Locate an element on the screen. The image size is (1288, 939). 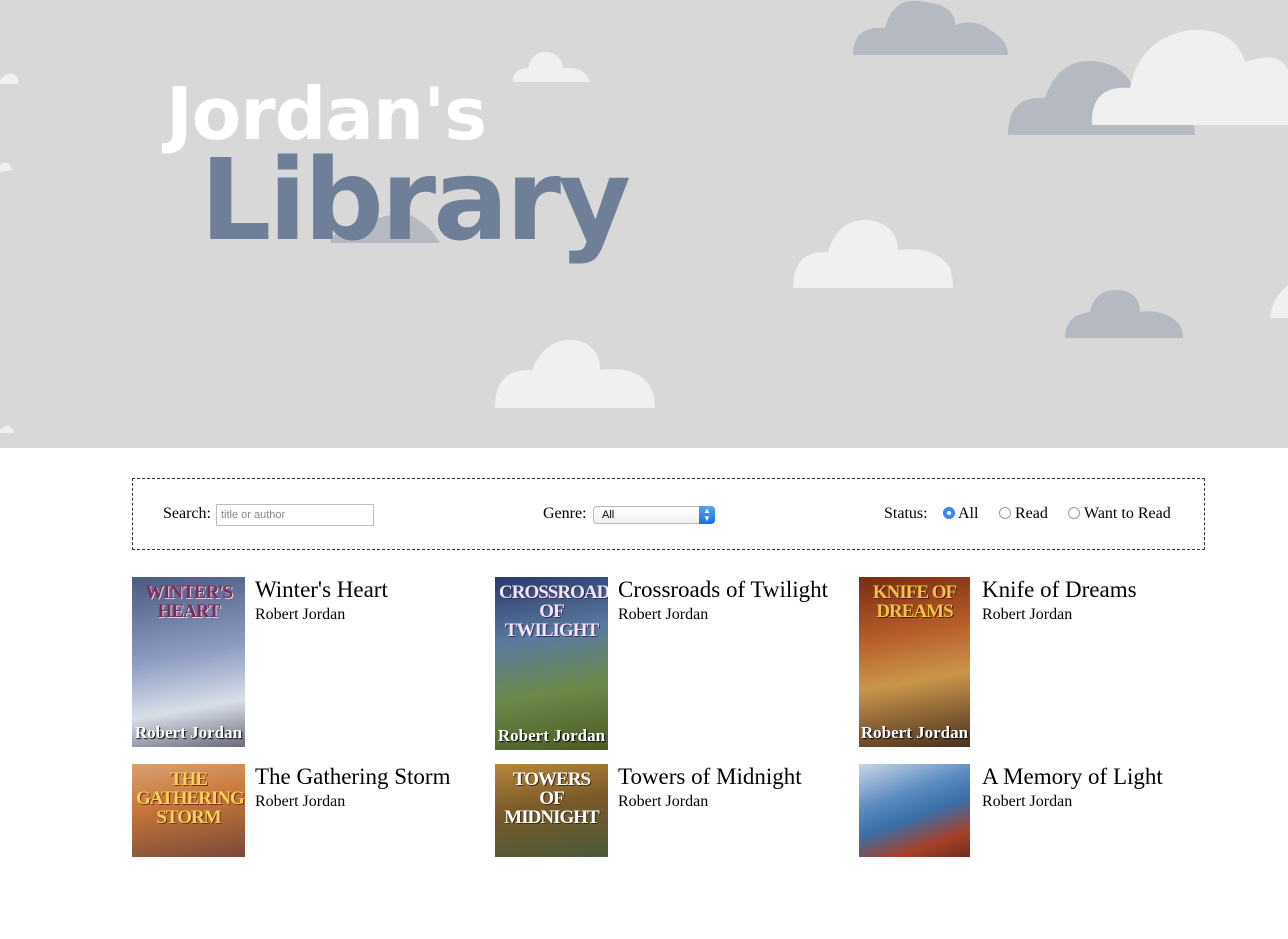
book-cover: Winter's Heart Robert Jordan is located at coordinates (188, 662).